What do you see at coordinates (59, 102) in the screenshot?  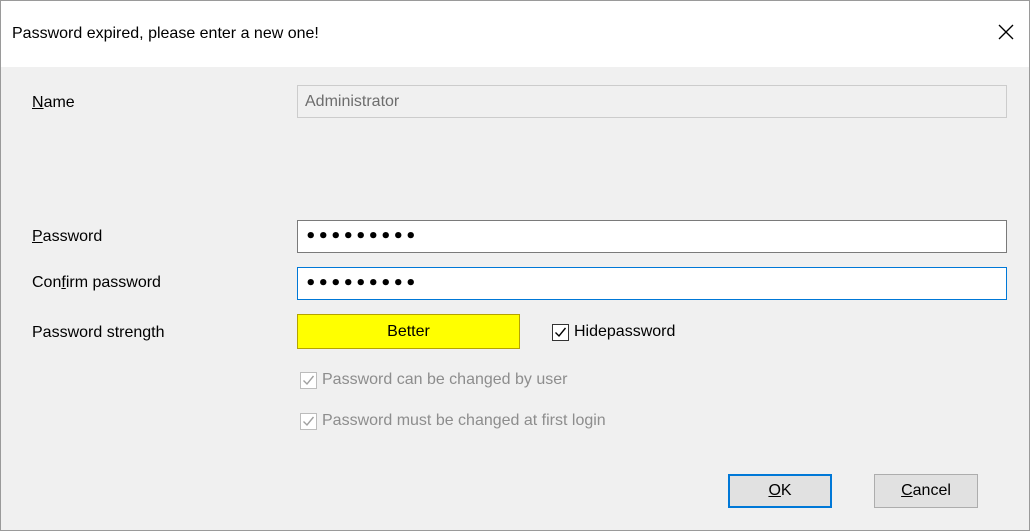 I see `name-label-rest: ame` at bounding box center [59, 102].